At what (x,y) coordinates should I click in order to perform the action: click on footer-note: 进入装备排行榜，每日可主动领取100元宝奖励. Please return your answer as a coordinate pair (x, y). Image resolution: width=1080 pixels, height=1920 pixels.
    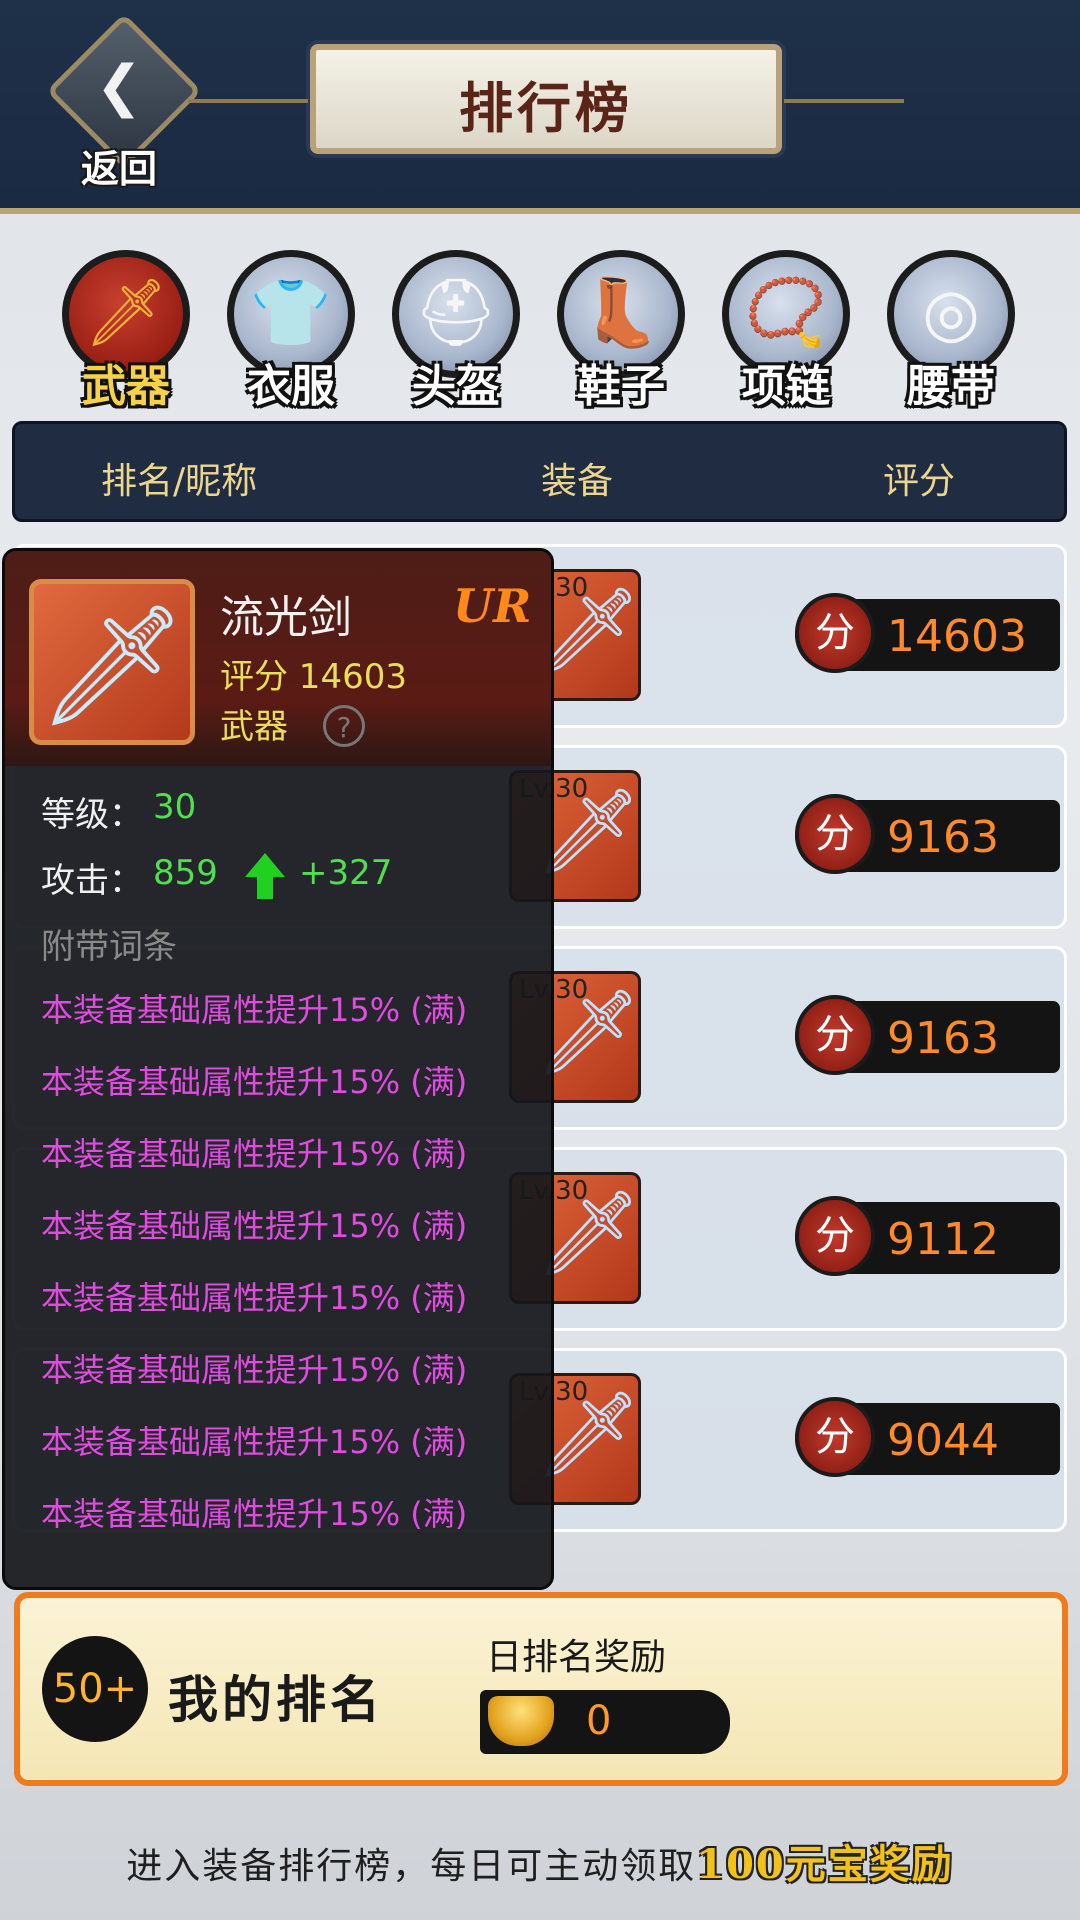
    Looking at the image, I should click on (540, 1861).